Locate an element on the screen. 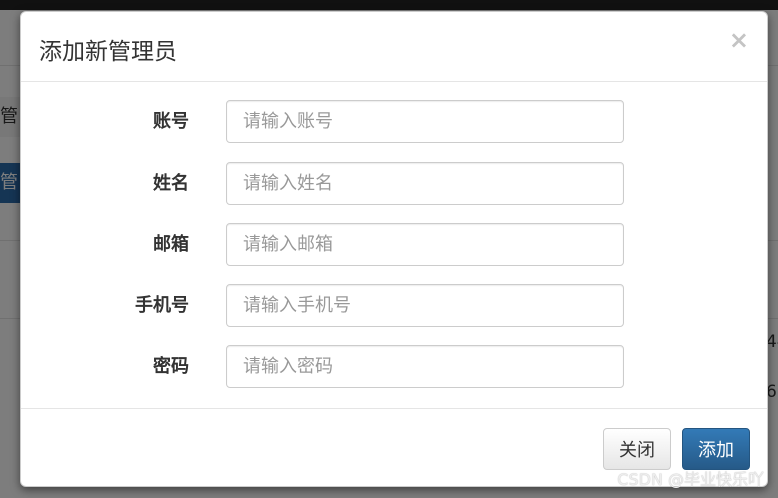  name-input is located at coordinates (425, 183).